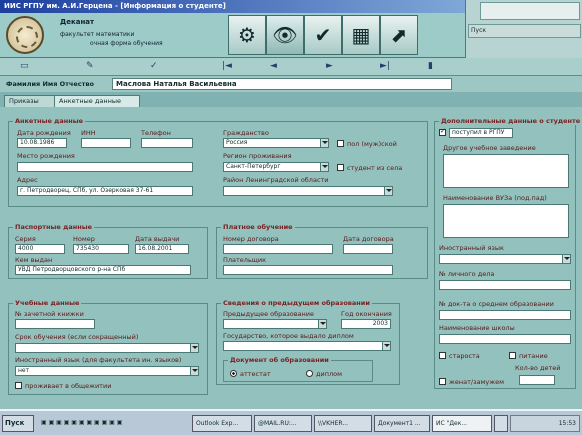  What do you see at coordinates (54, 227) in the screenshot?
I see `group-passport-title: Паспортные данные` at bounding box center [54, 227].